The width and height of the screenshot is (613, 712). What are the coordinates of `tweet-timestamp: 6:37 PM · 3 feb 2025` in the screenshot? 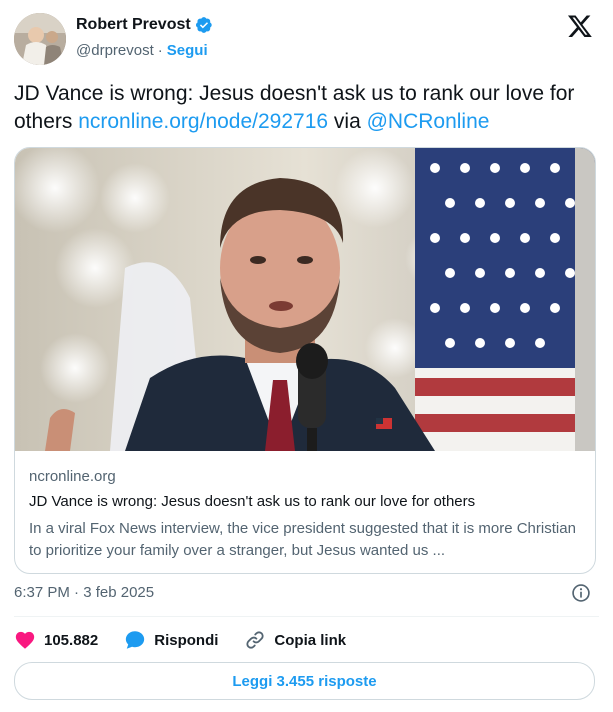 It's located at (84, 592).